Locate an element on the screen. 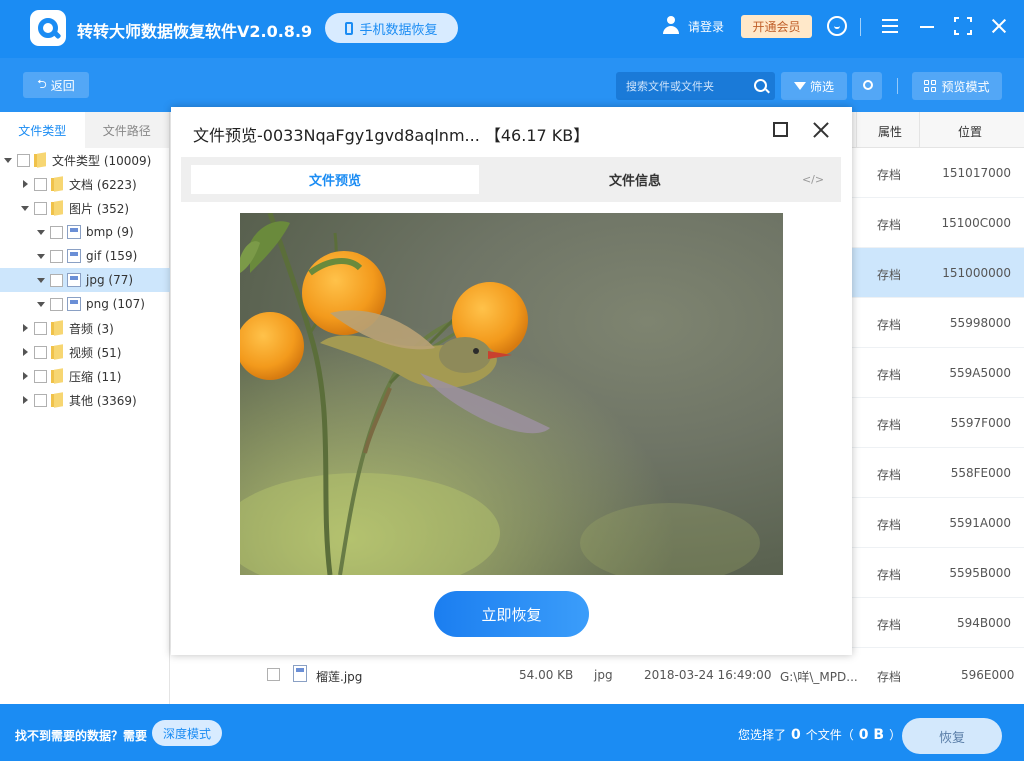 The image size is (1024, 761). filter-label: 筛选 is located at coordinates (822, 86).